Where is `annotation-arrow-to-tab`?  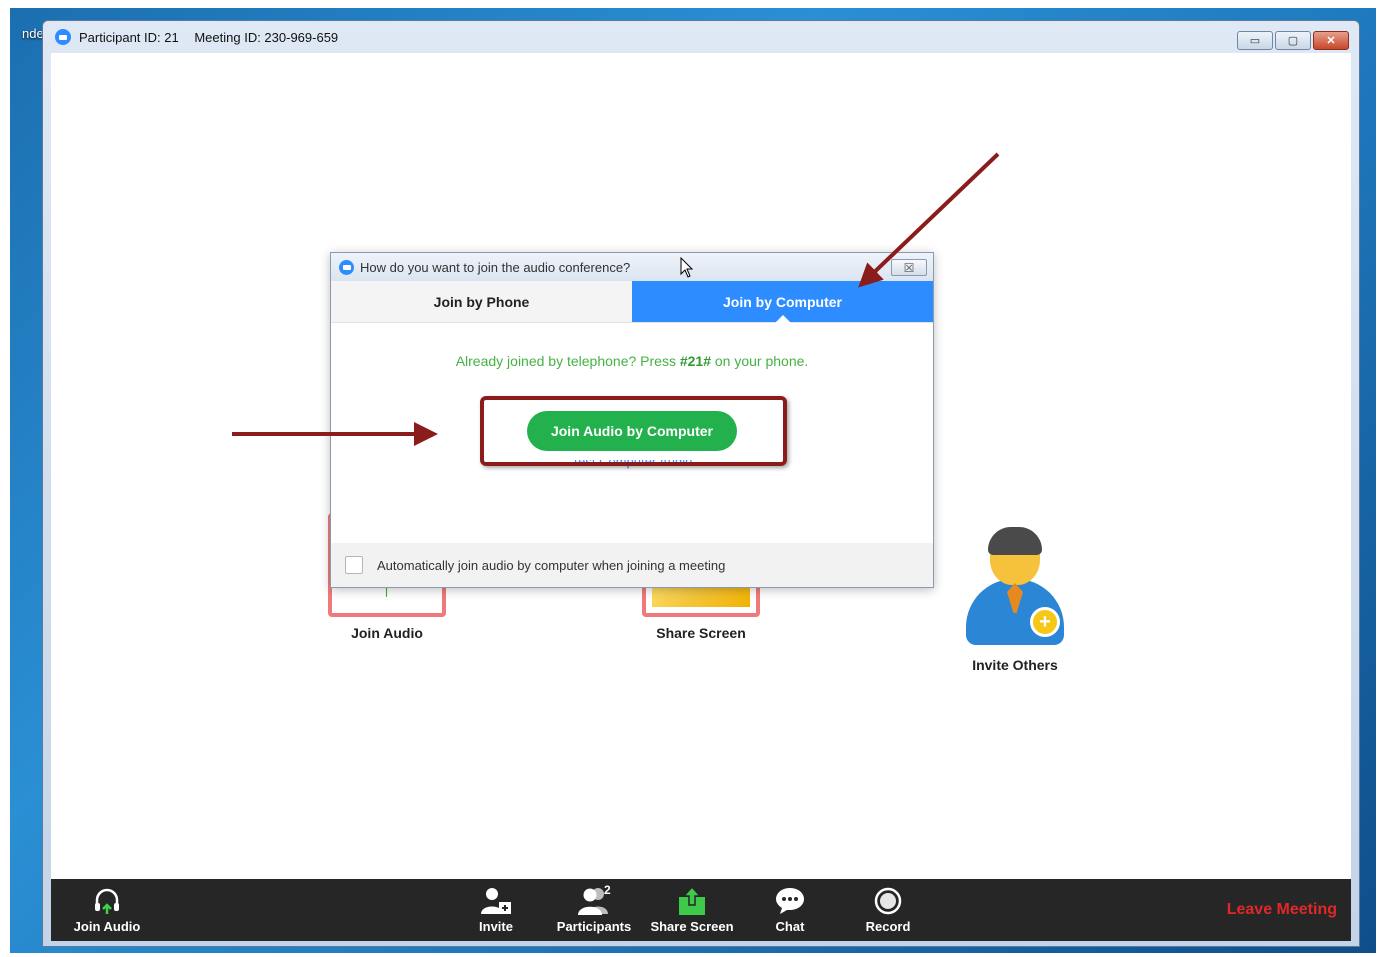
annotation-arrow-to-tab is located at coordinates (929, 220).